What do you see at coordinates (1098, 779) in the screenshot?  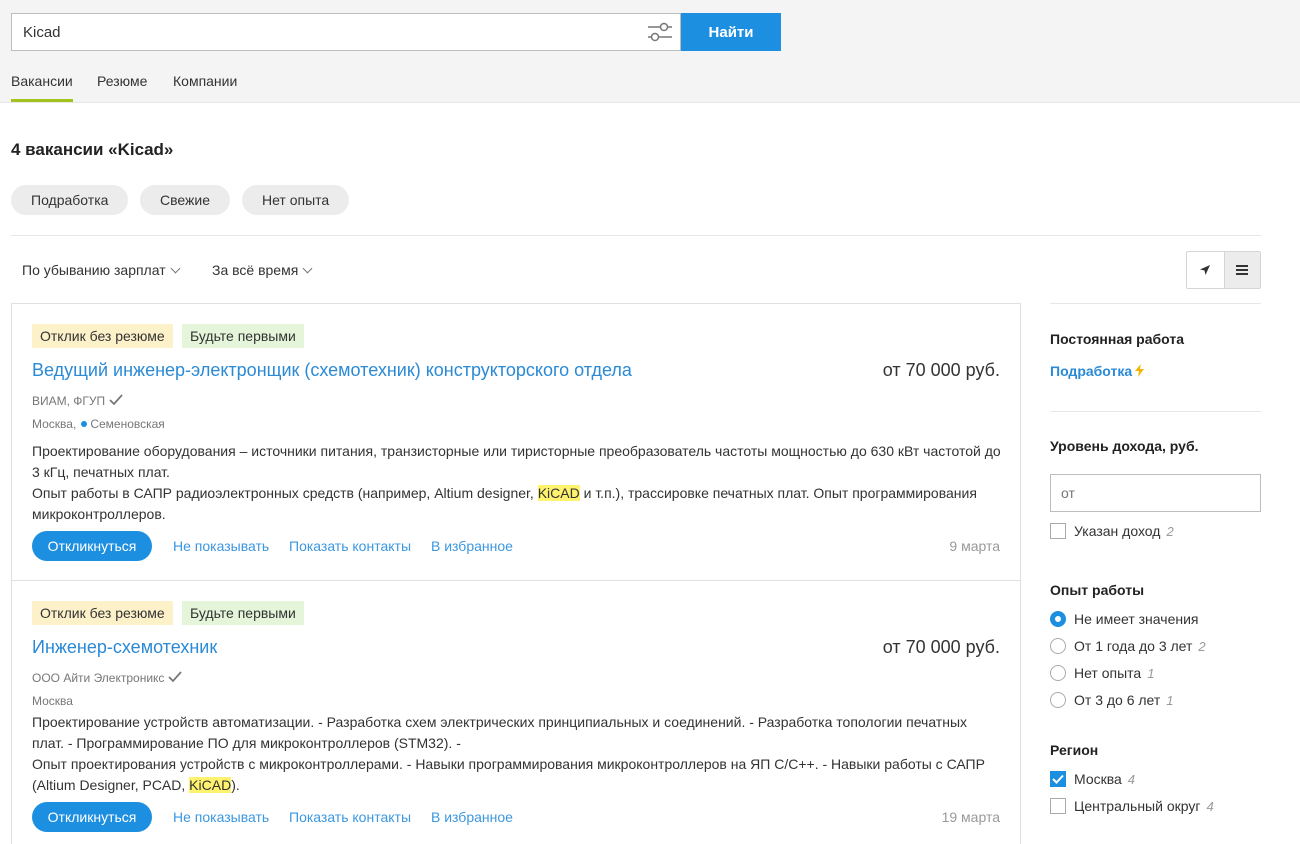 I see `option-label: Москва` at bounding box center [1098, 779].